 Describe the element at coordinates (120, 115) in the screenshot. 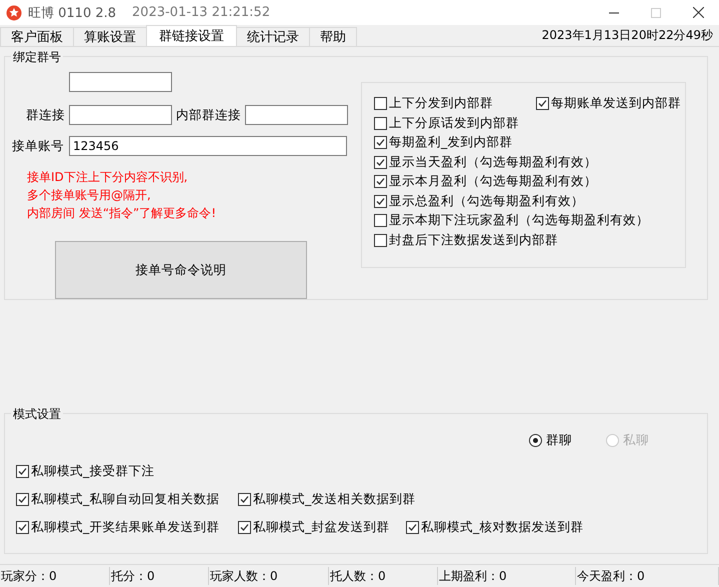

I see `group-link-field` at that location.